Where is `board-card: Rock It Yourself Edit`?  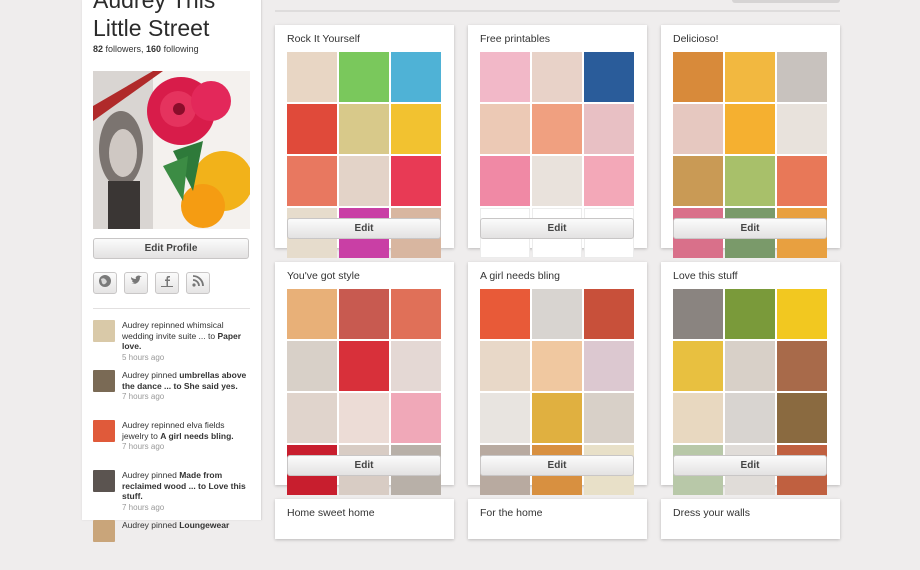
board-card: Rock It Yourself Edit is located at coordinates (364, 141).